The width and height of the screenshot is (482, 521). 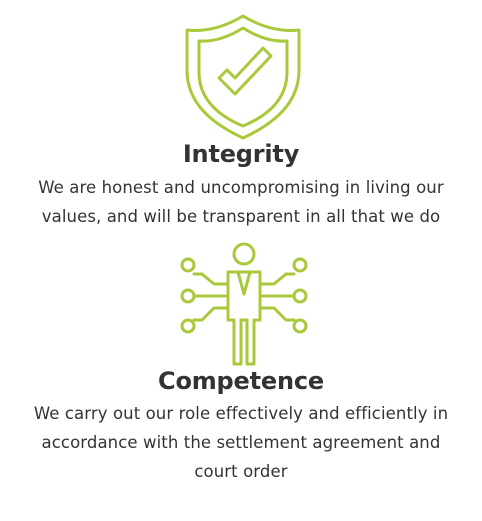 I want to click on competence-heading: Competence, so click(x=241, y=381).